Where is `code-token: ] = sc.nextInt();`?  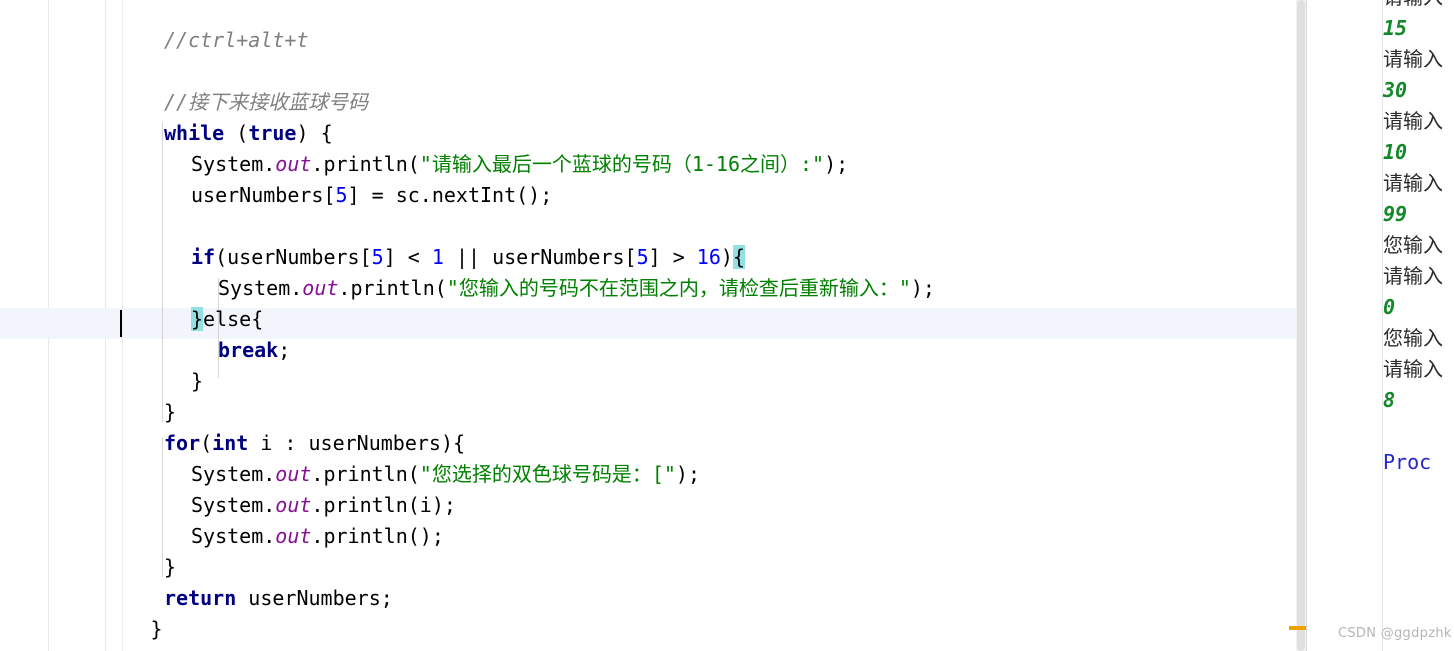
code-token: ] = sc.nextInt(); is located at coordinates (450, 195).